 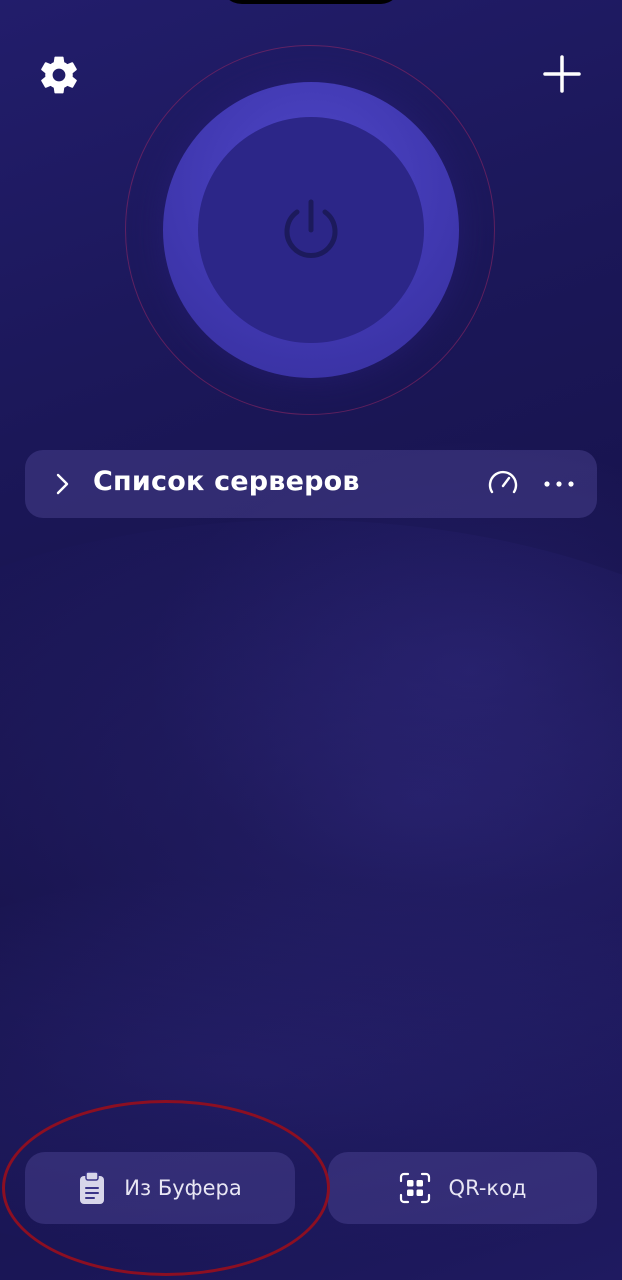 I want to click on qr-button-label: QR-код, so click(x=487, y=1188).